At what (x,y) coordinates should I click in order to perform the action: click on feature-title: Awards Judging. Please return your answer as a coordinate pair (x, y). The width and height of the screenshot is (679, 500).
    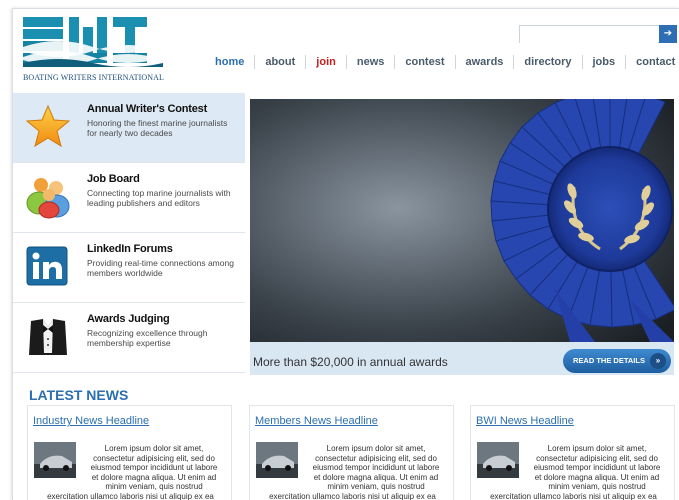
    Looking at the image, I should click on (128, 319).